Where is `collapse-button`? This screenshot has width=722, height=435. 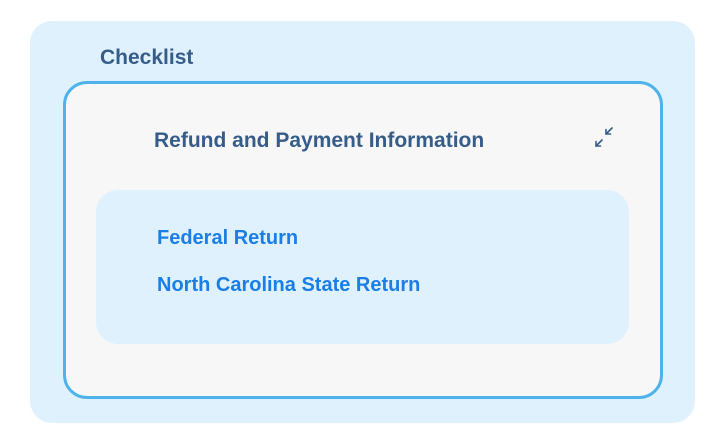 collapse-button is located at coordinates (604, 138).